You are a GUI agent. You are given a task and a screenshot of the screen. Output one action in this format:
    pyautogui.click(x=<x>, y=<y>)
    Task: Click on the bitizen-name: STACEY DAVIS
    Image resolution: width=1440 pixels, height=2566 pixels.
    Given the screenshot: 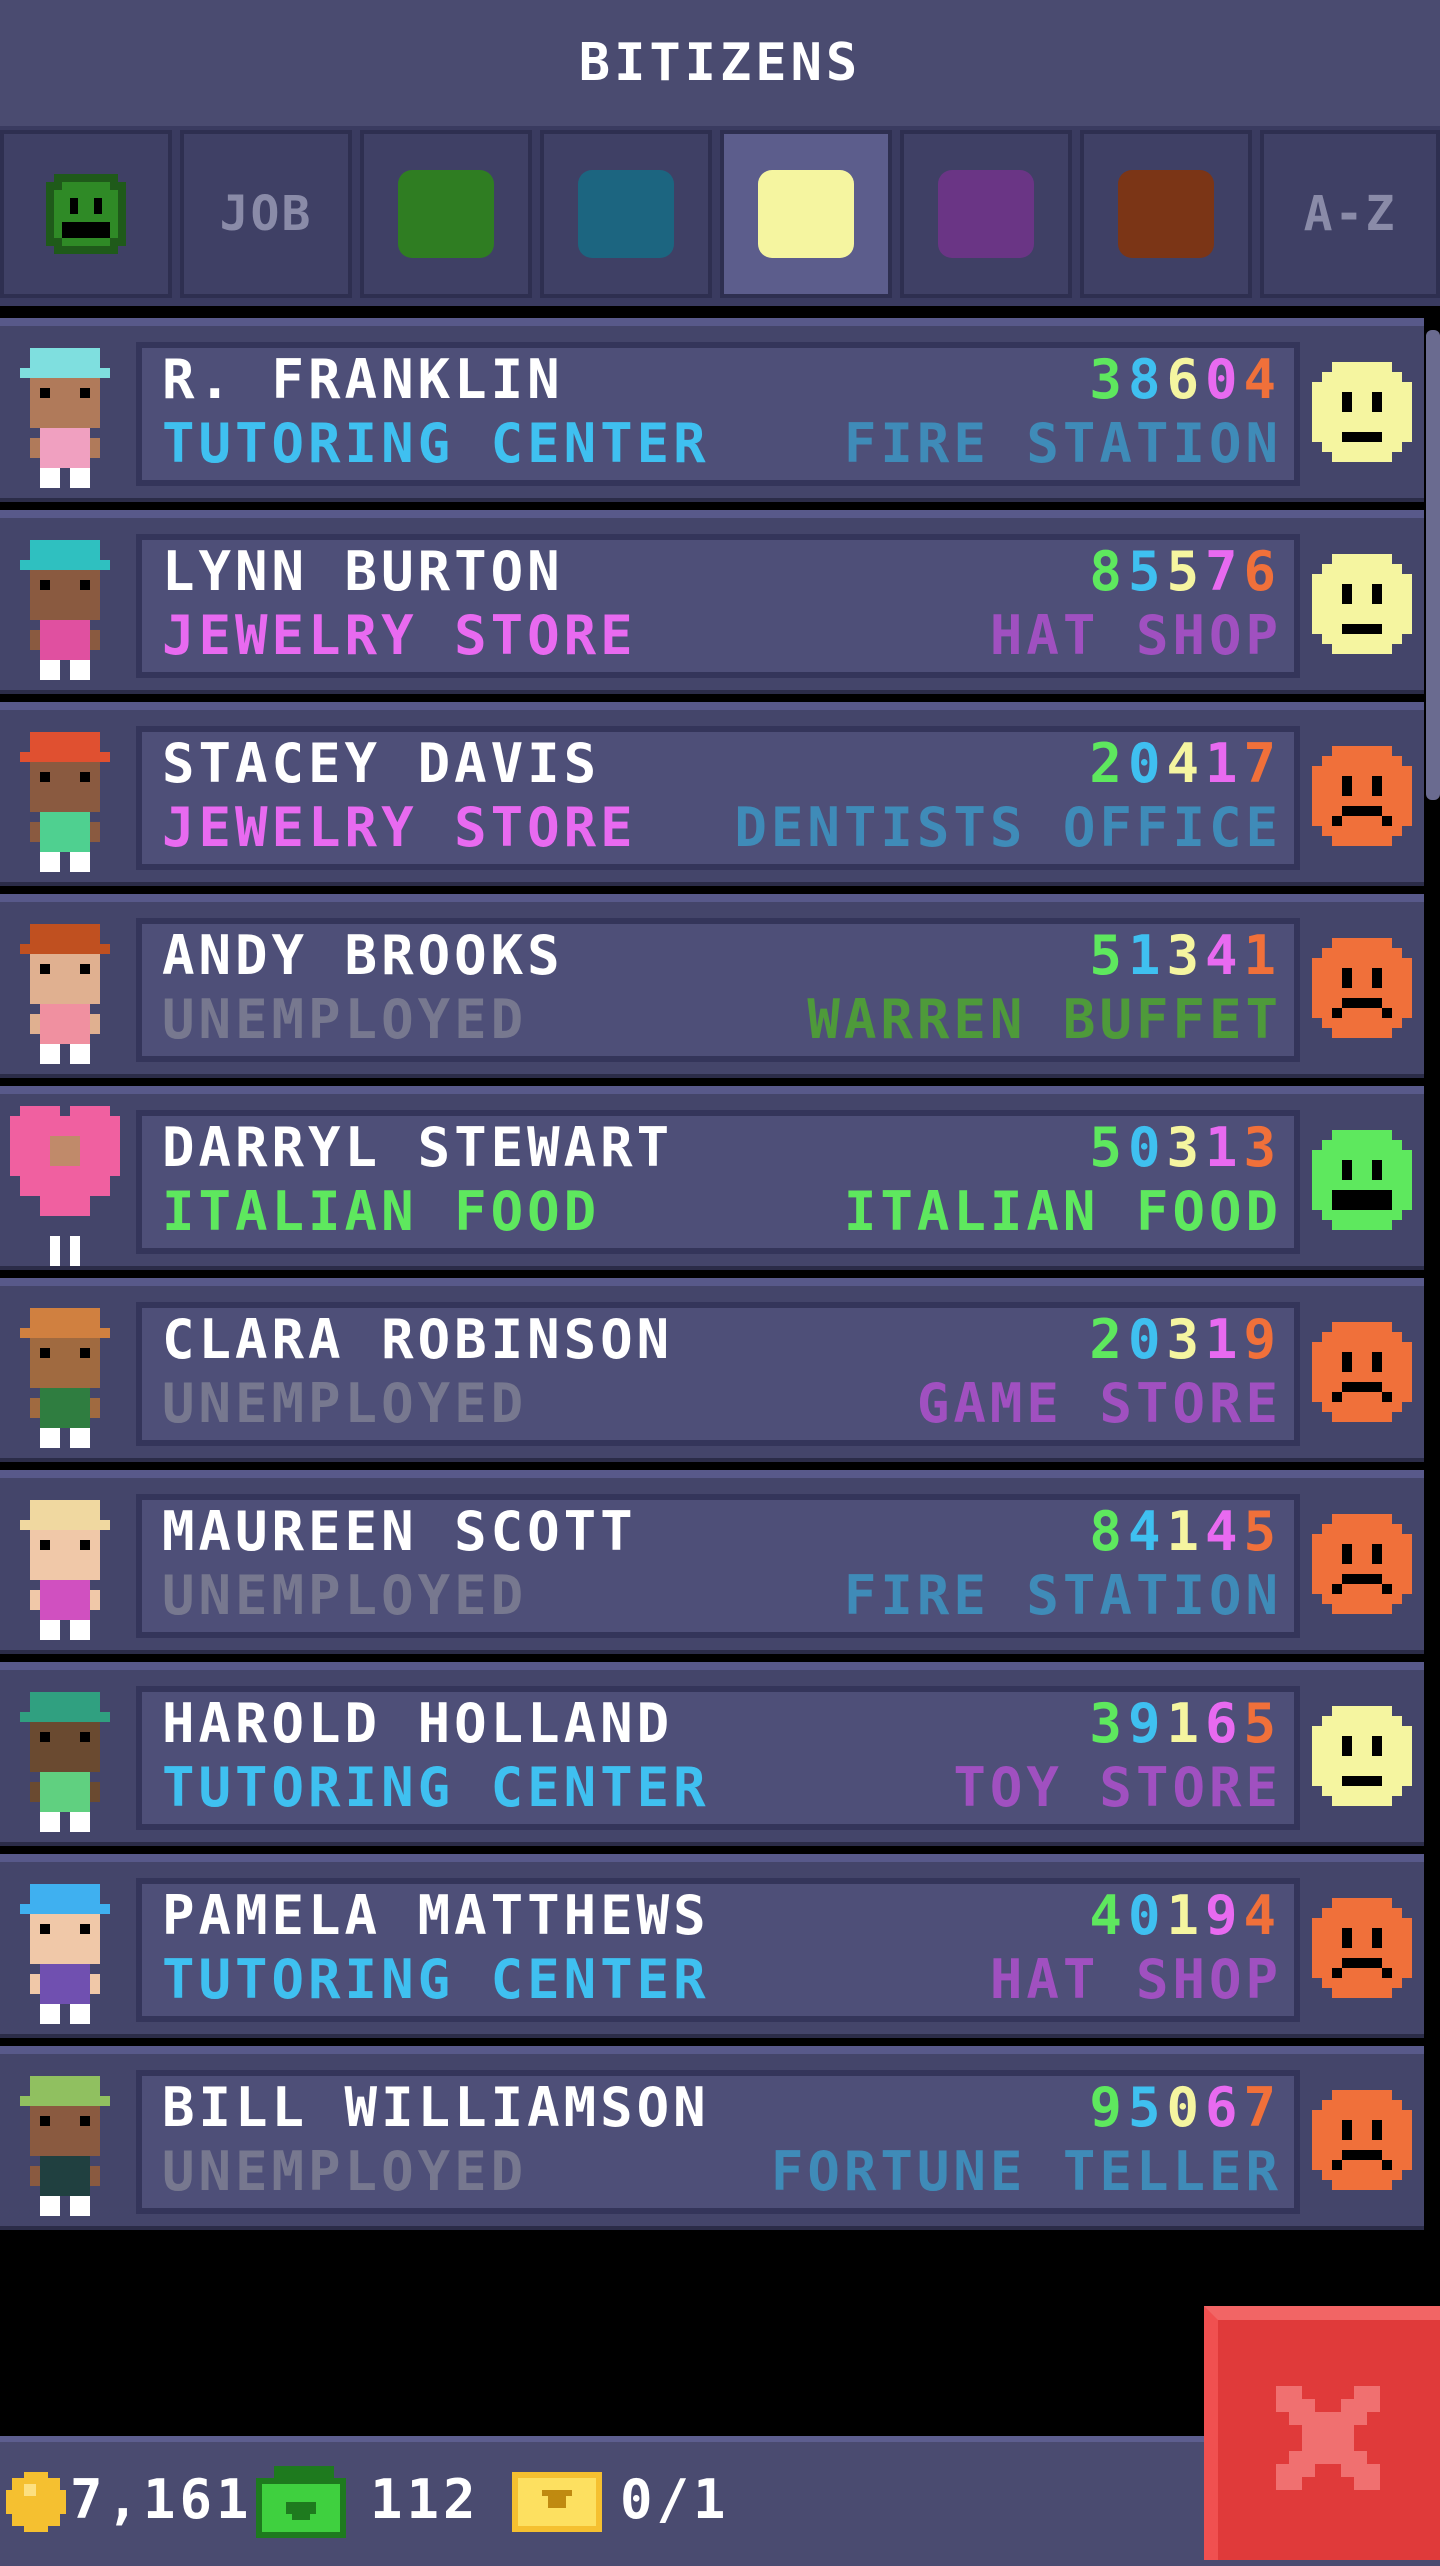 What is the action you would take?
    pyautogui.click(x=381, y=763)
    